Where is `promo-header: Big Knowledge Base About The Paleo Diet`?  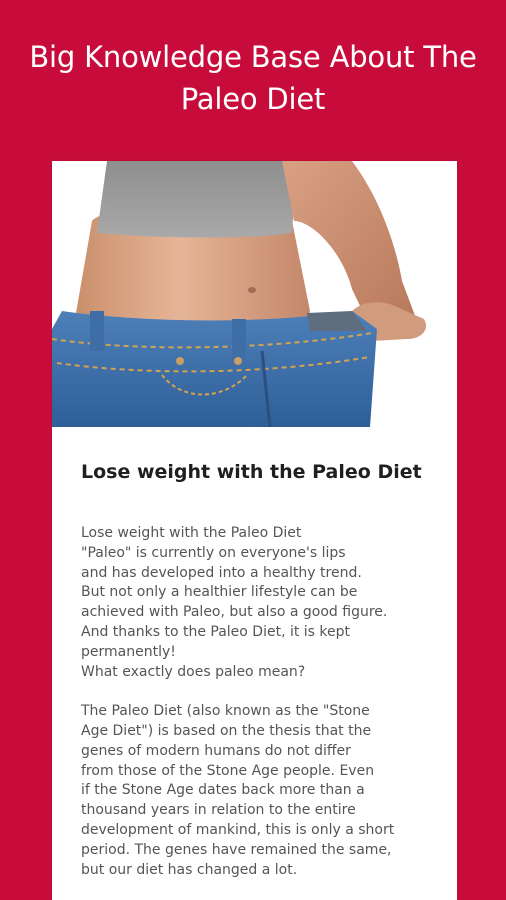
promo-header: Big Knowledge Base About The Paleo Diet is located at coordinates (253, 78).